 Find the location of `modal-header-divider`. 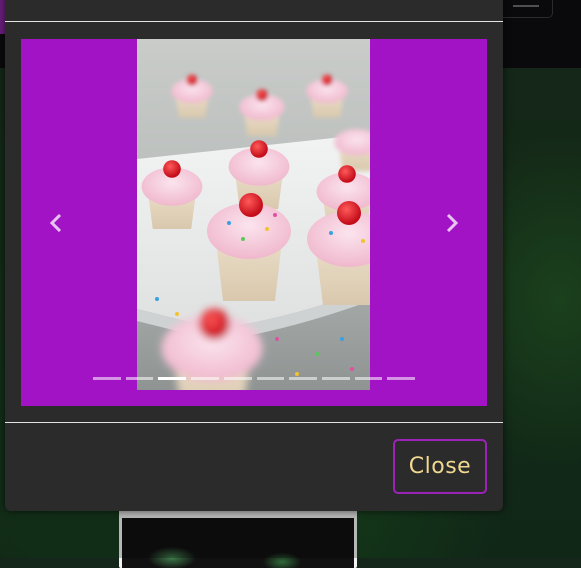

modal-header-divider is located at coordinates (254, 21).